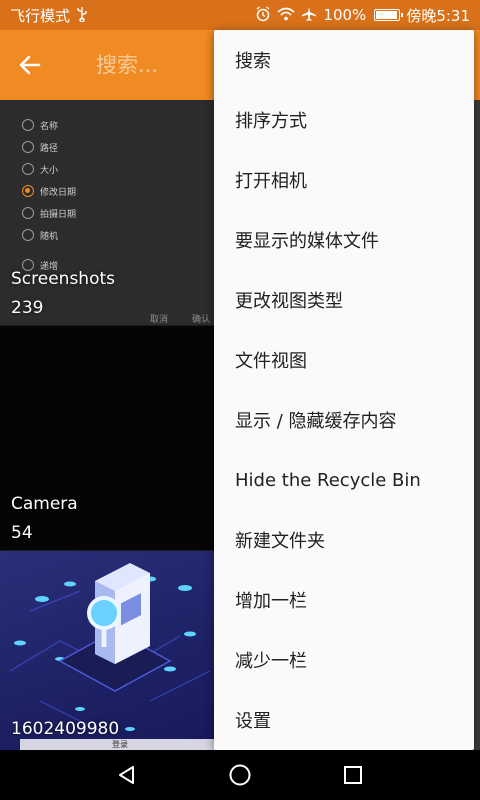  I want to click on folder-tile-1602409980: 登录 1602409980, so click(110, 650).